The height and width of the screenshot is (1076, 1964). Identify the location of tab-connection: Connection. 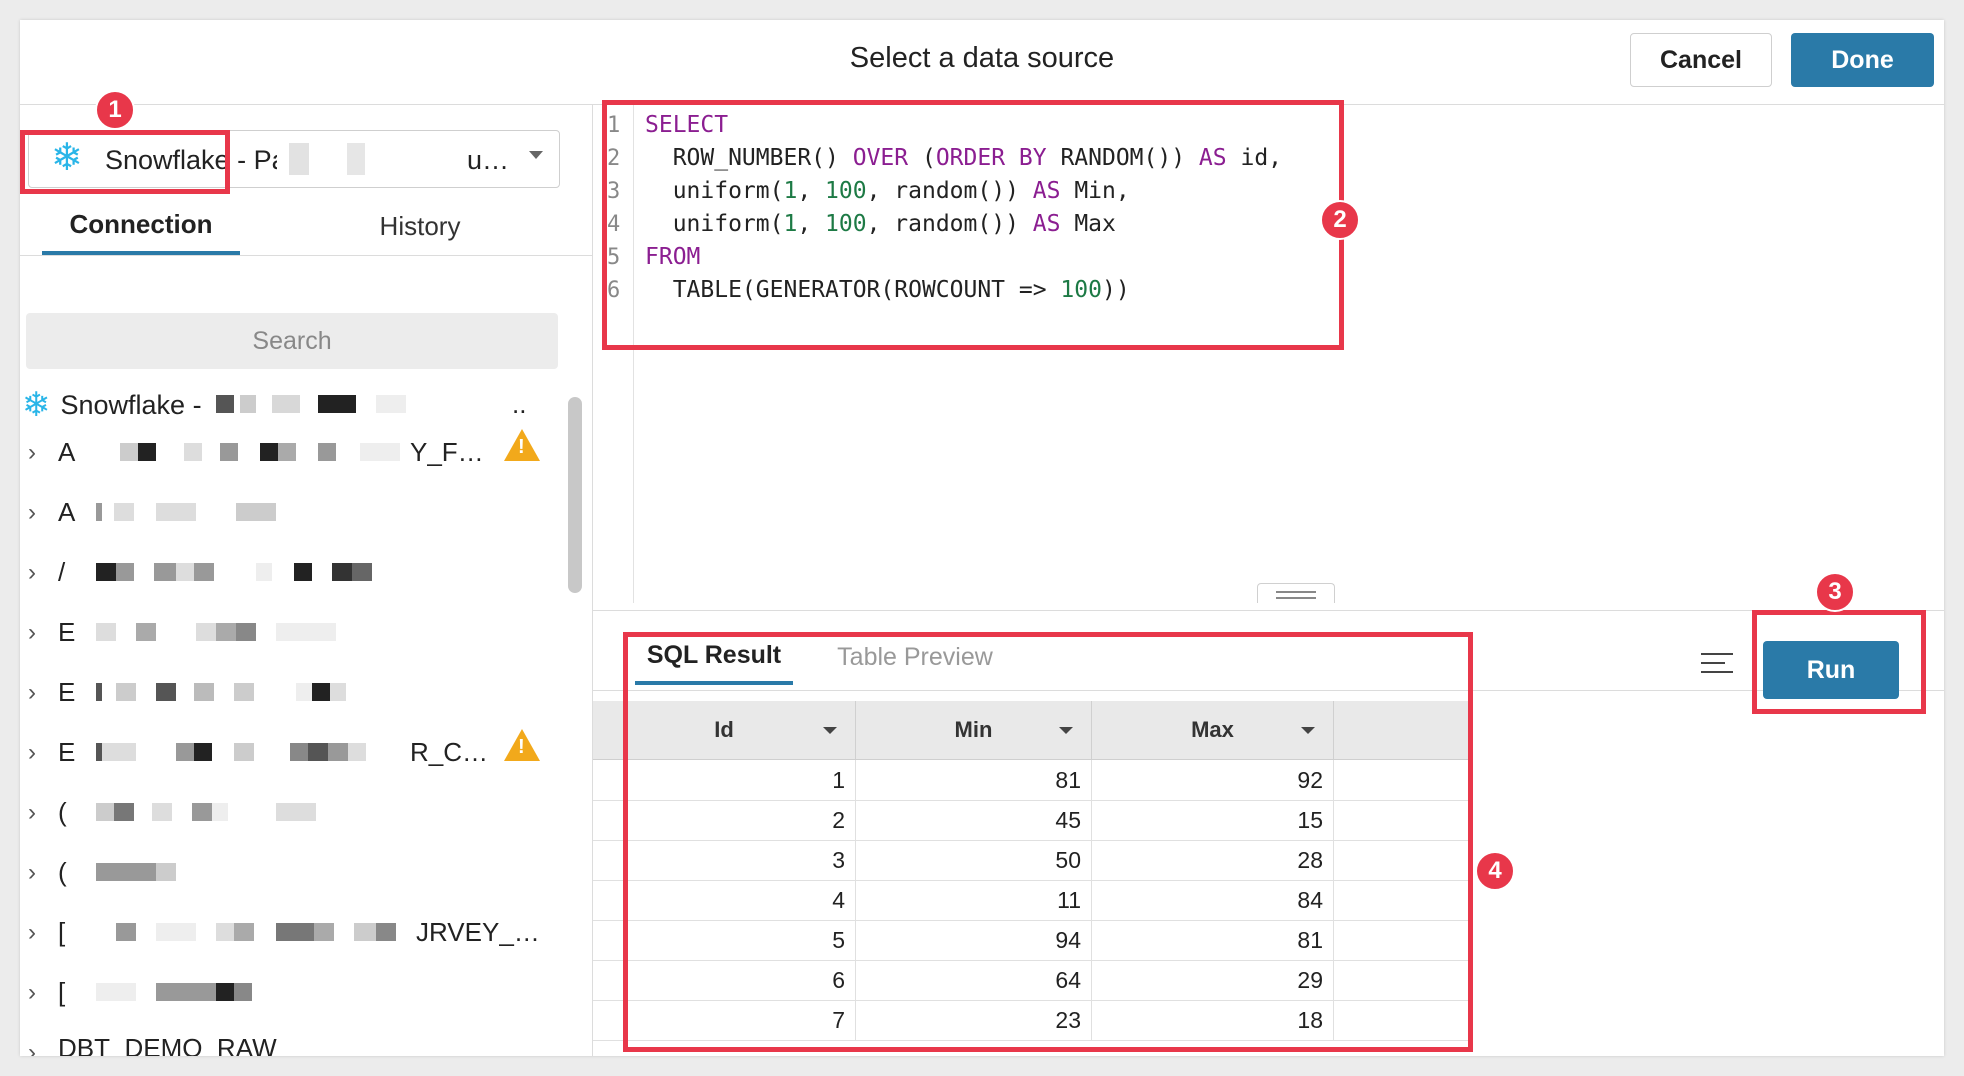
(141, 226).